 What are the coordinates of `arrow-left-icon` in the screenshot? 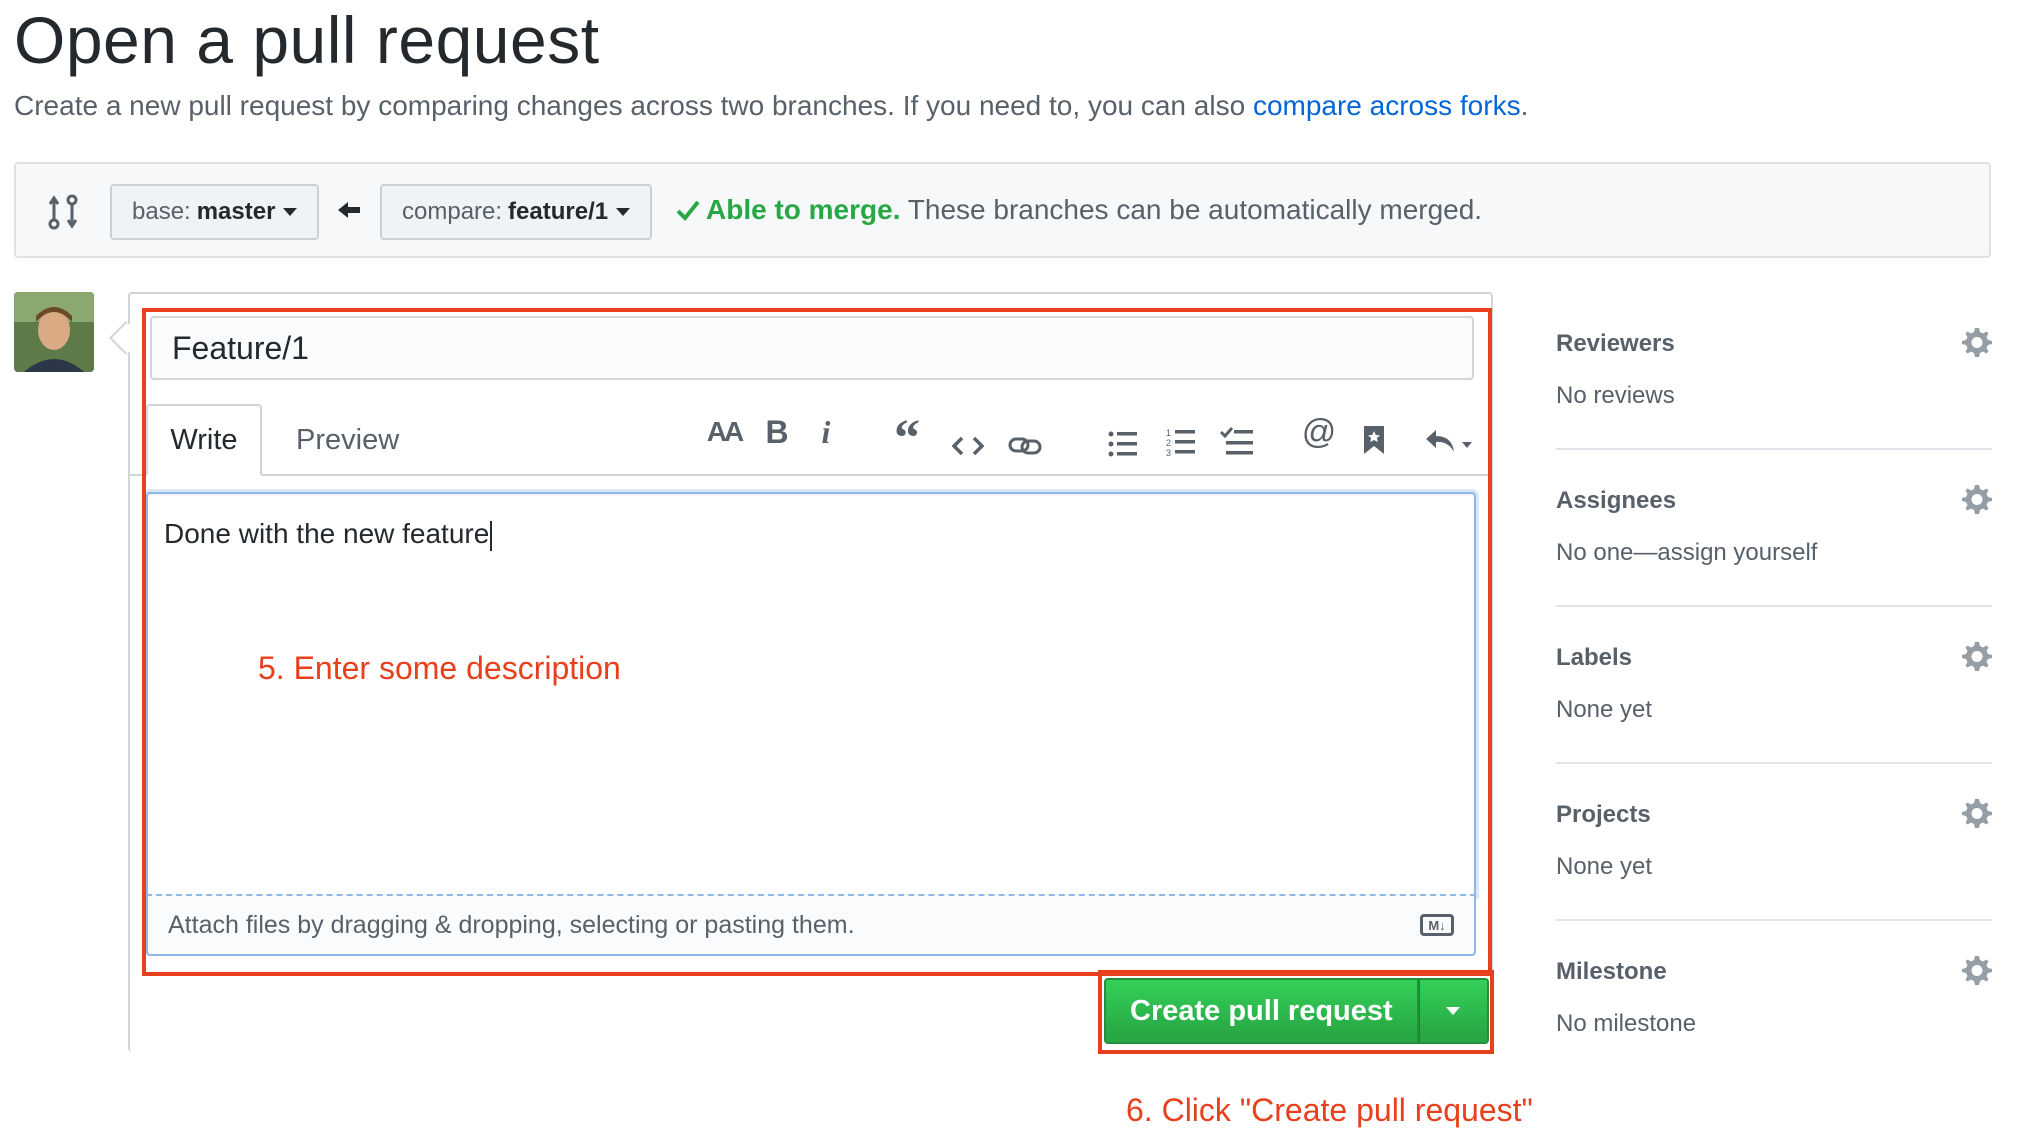 It's located at (349, 210).